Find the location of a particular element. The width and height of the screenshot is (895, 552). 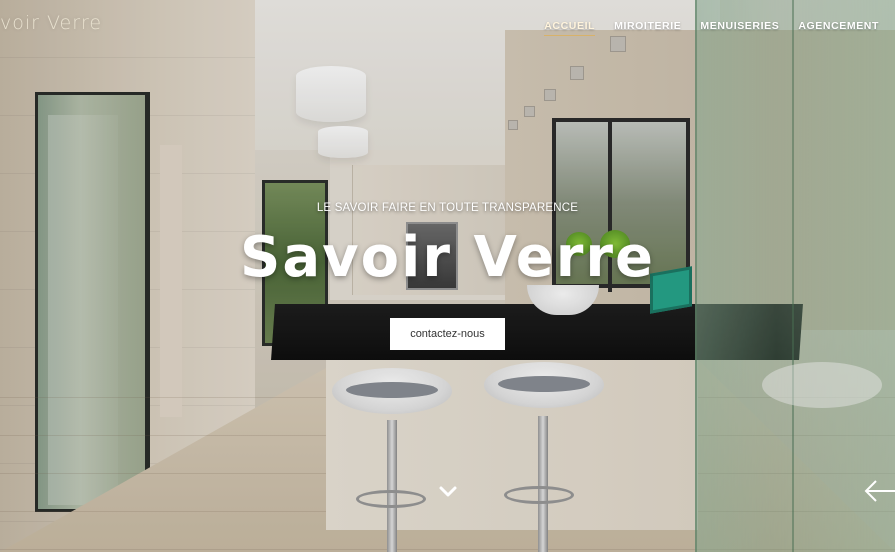

contact-button: contactez-nous is located at coordinates (447, 334).